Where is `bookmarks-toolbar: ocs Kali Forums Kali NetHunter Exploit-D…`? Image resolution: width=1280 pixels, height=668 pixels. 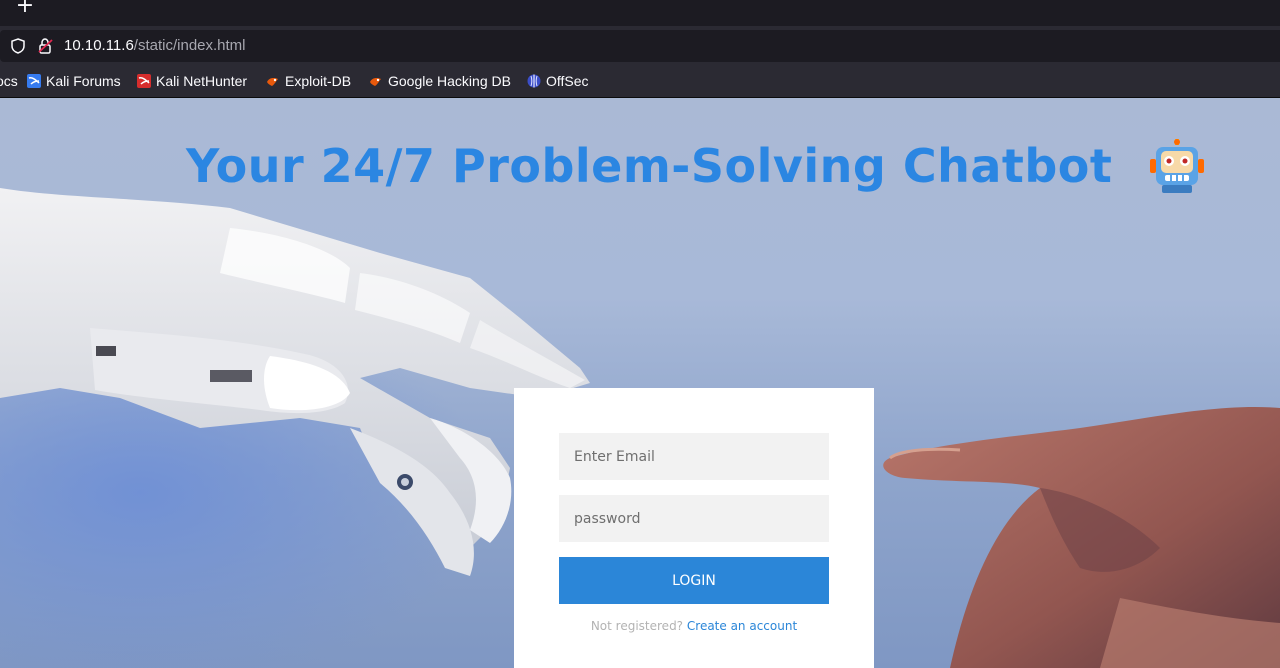 bookmarks-toolbar: ocs Kali Forums Kali NetHunter Exploit-D… is located at coordinates (640, 82).